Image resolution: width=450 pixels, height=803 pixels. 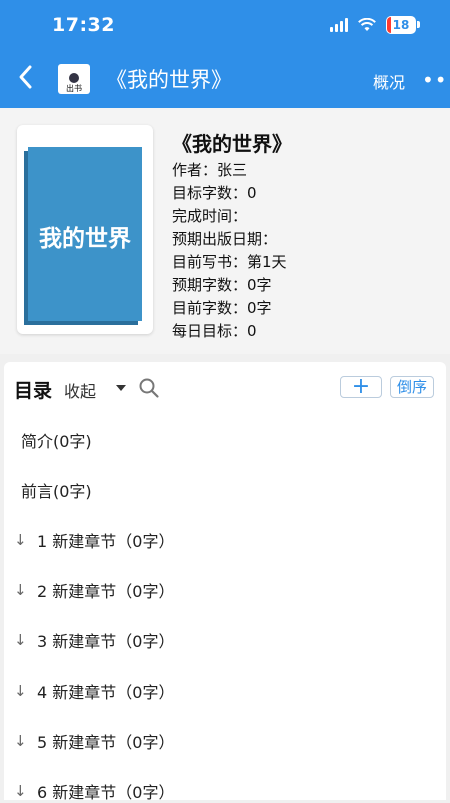 I want to click on collapse-button: 收起, so click(x=80, y=390).